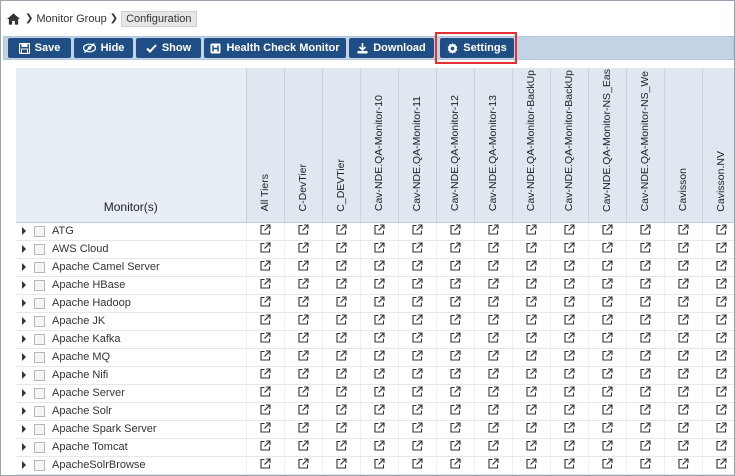 The height and width of the screenshot is (476, 735). Describe the element at coordinates (375, 357) in the screenshot. I see `table-row: Apache MQ` at that location.